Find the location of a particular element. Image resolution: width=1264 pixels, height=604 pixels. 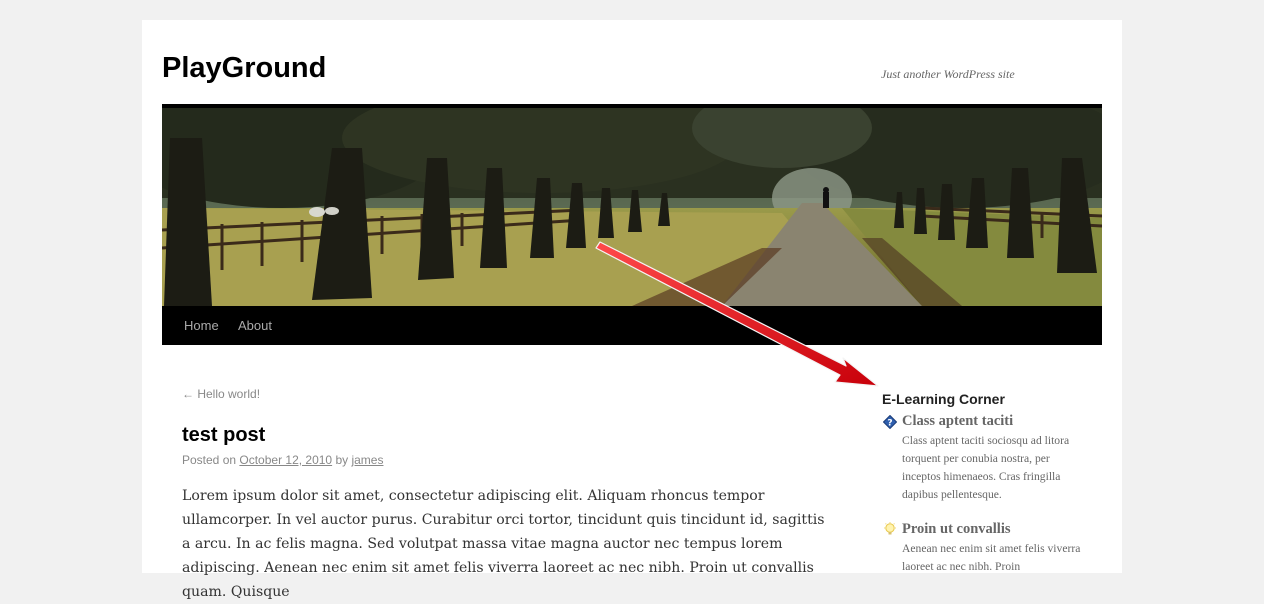

post-meta-prefix: Posted on is located at coordinates (211, 460).